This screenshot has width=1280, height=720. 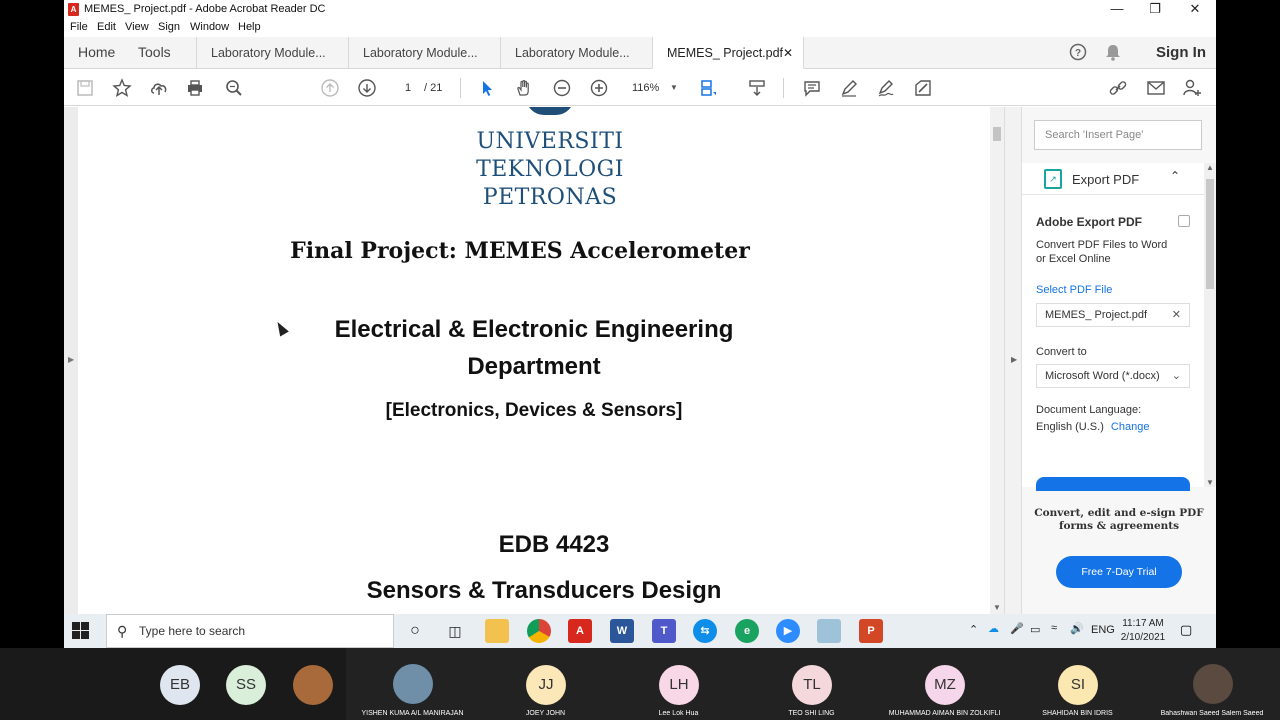 What do you see at coordinates (788, 631) in the screenshot?
I see `zoom-app-icon: ▶` at bounding box center [788, 631].